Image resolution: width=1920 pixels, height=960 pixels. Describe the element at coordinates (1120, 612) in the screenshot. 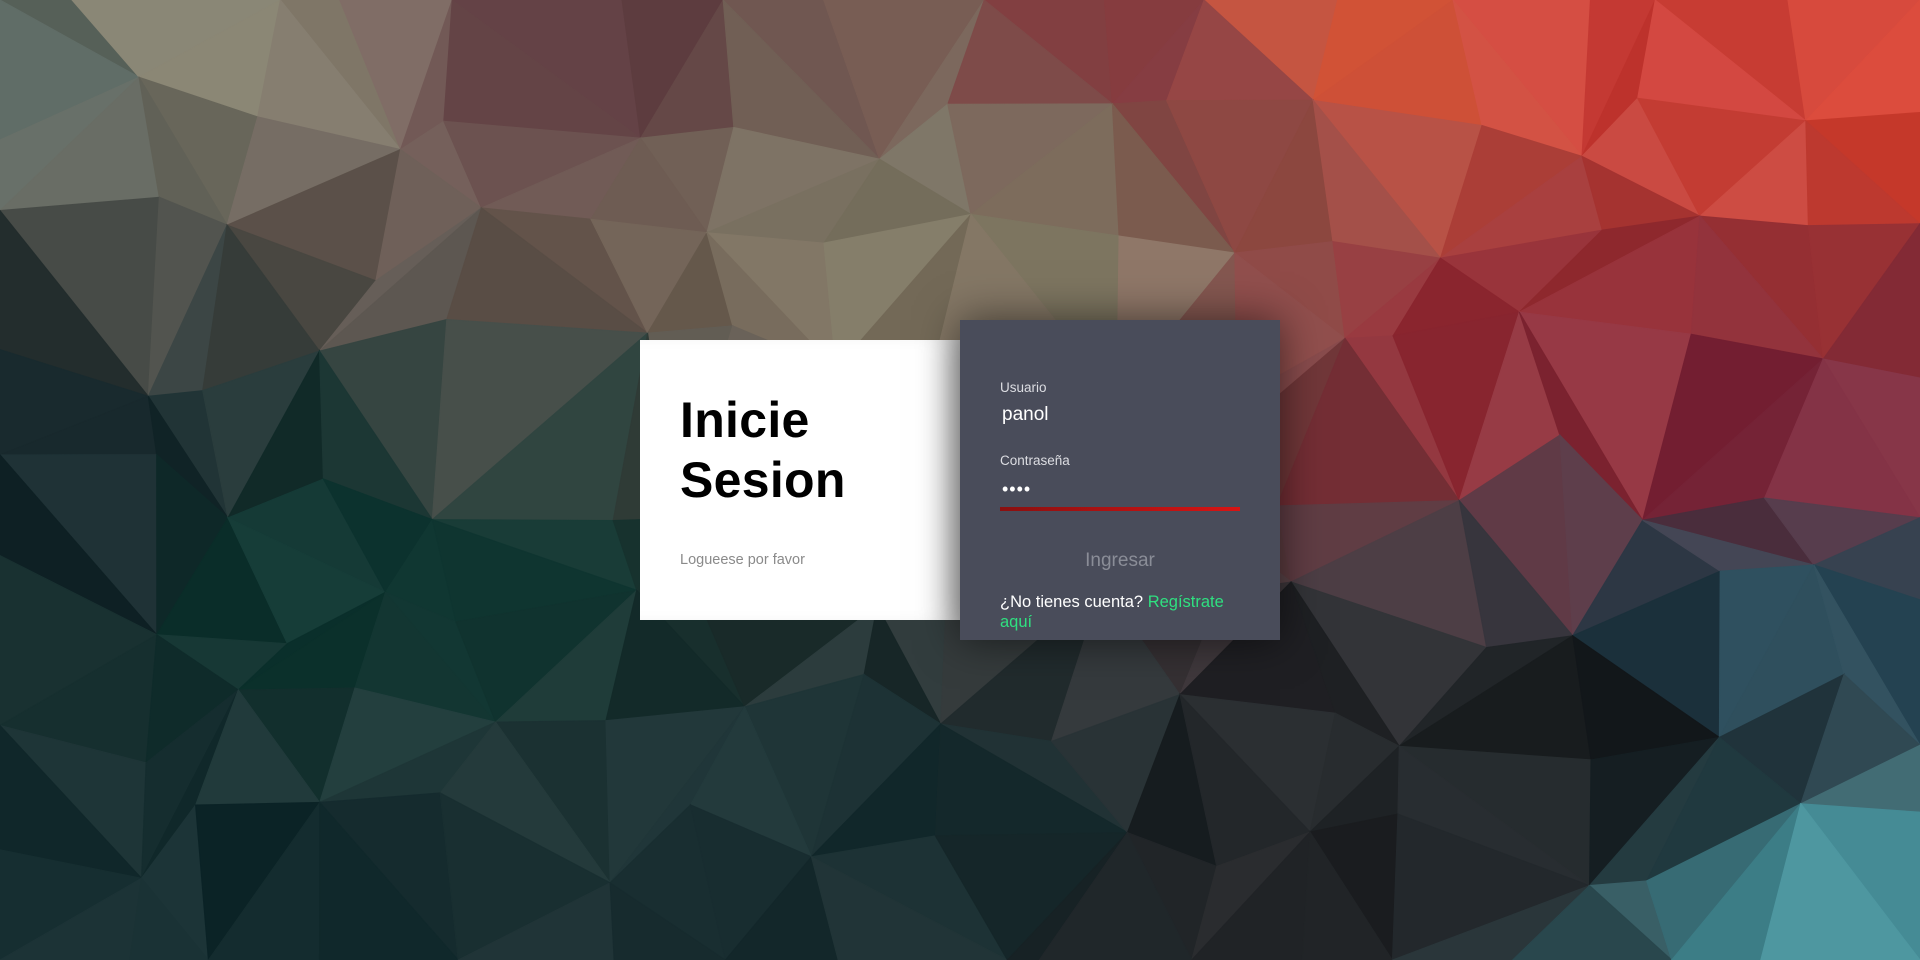

I see `register-prompt: ¿No tienes cuenta? Regístrate aquí` at that location.